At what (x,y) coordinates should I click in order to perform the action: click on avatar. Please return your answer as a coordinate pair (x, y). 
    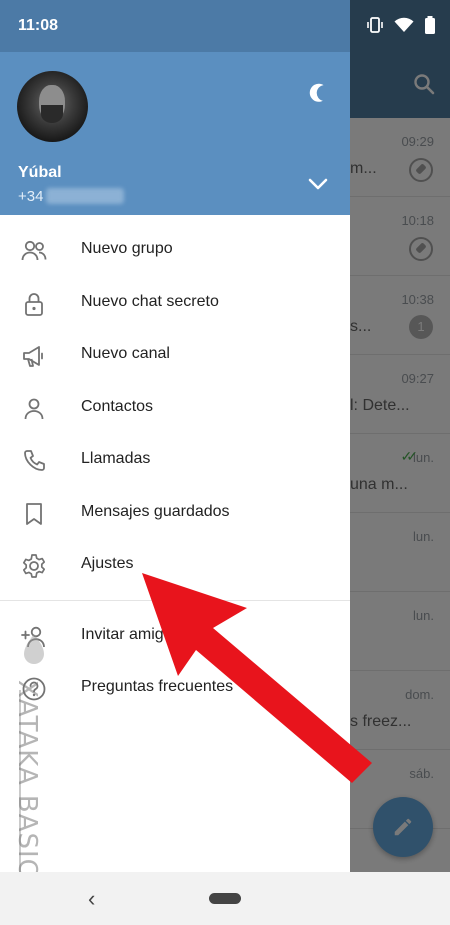
    Looking at the image, I should click on (52, 106).